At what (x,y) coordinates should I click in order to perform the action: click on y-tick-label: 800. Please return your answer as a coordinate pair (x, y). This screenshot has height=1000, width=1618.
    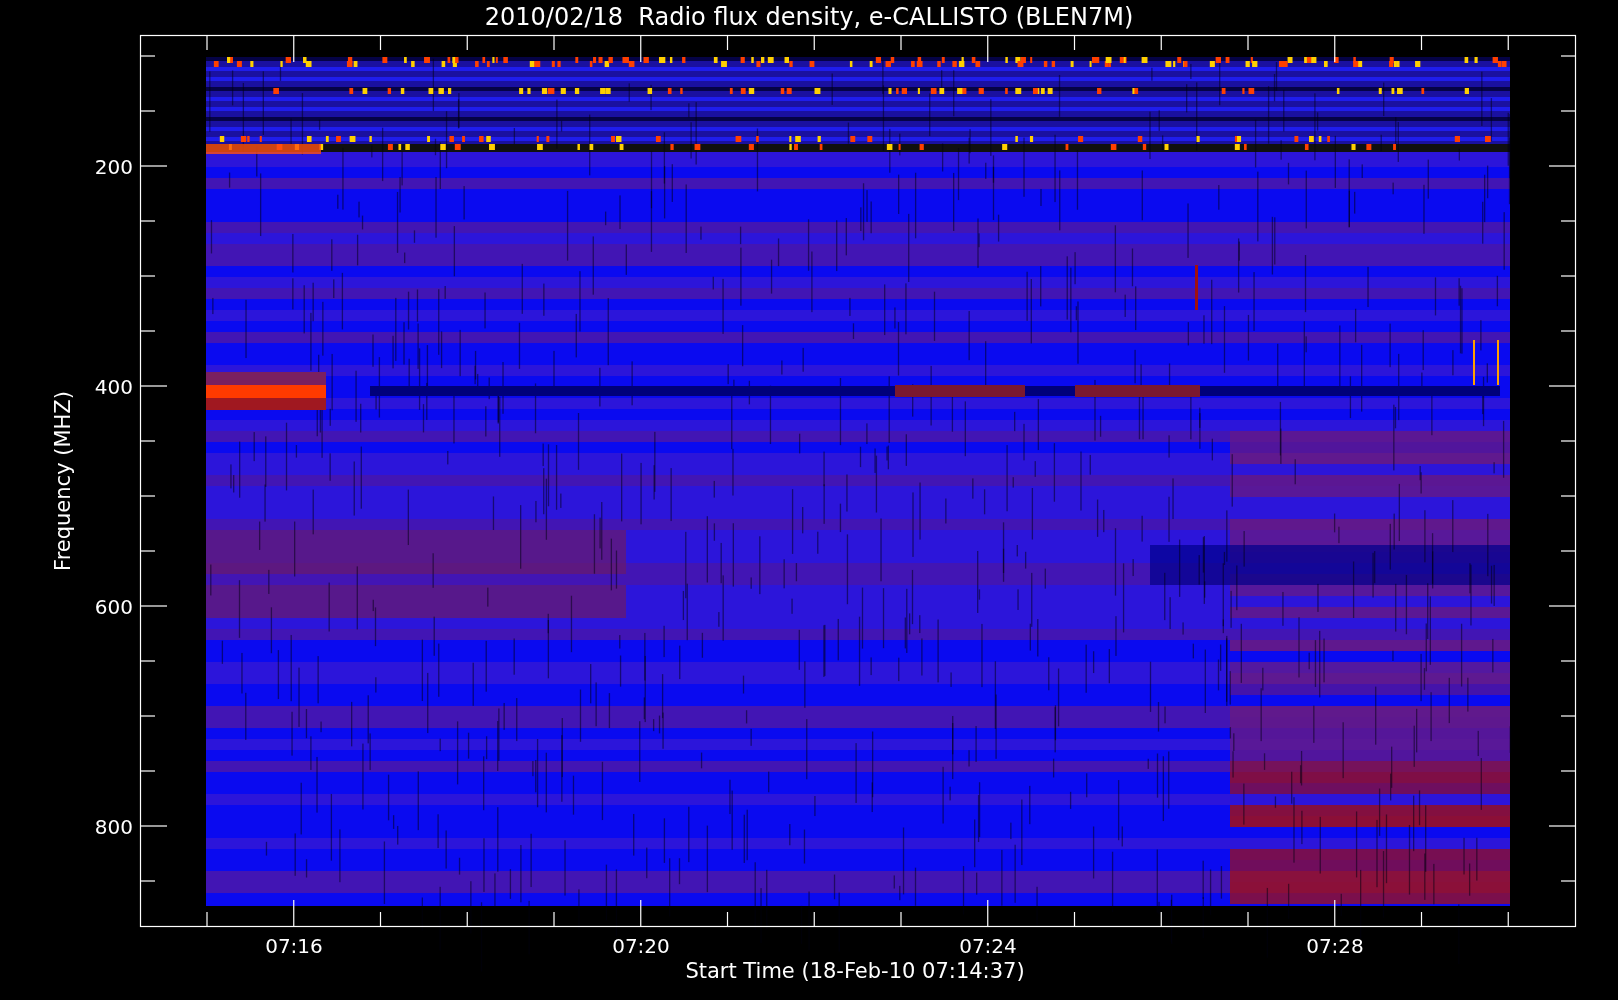
    Looking at the image, I should click on (113, 827).